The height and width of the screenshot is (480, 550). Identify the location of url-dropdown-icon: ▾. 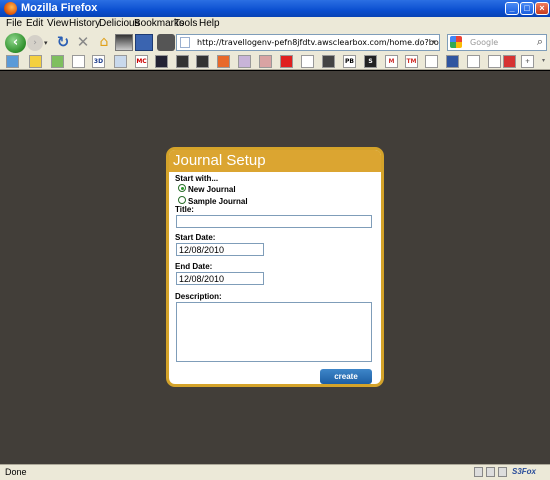
(434, 42).